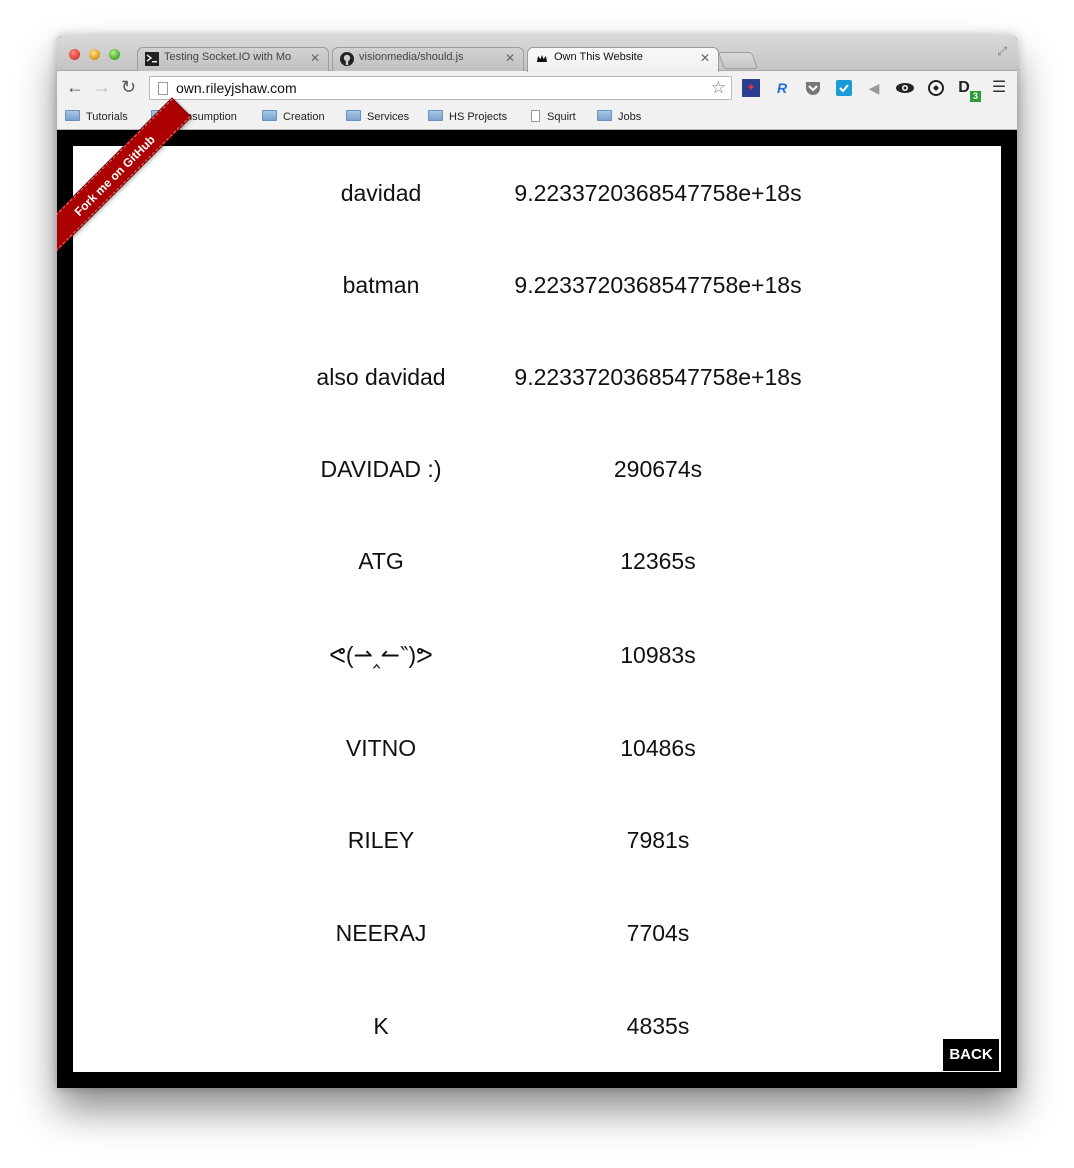  Describe the element at coordinates (381, 469) in the screenshot. I see `player-name: DAVIDAD :)` at that location.